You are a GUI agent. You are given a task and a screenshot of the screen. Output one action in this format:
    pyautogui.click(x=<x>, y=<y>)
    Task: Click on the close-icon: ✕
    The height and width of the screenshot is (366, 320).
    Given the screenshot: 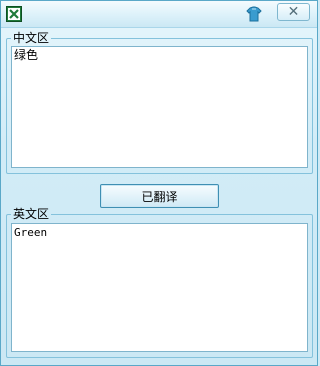 What is the action you would take?
    pyautogui.click(x=293, y=12)
    